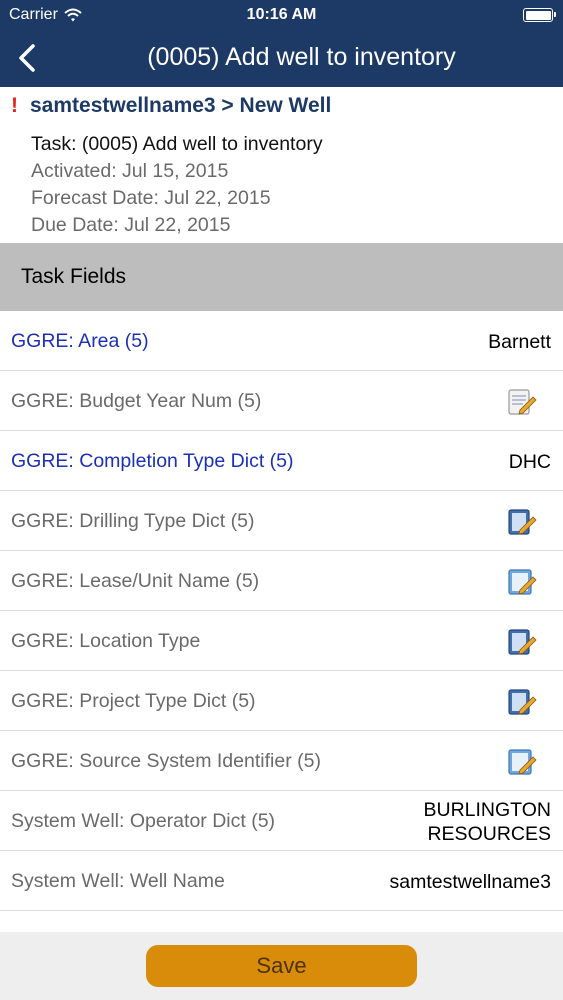  I want to click on field-row-budget-year: GGRE: Budget Year Num (5), so click(281, 401).